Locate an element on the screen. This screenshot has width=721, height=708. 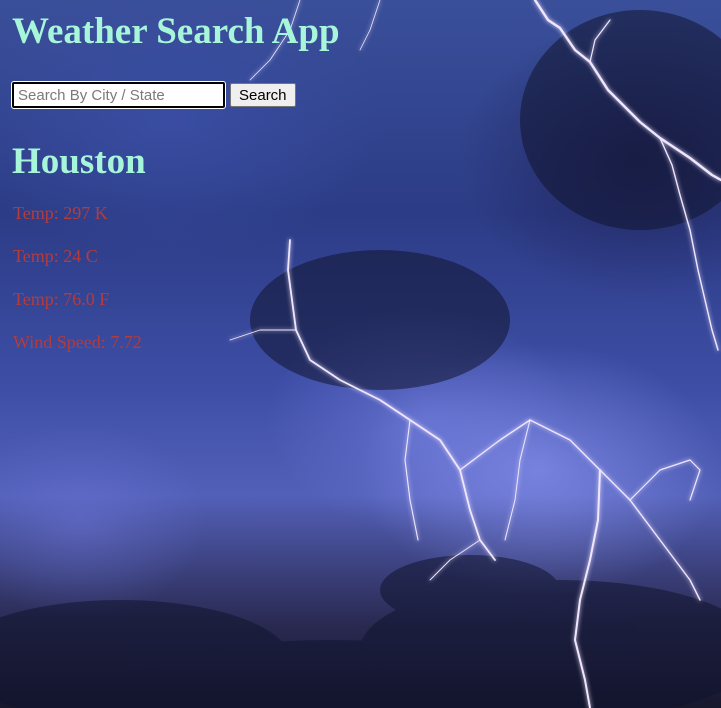
search-button: Search is located at coordinates (263, 95).